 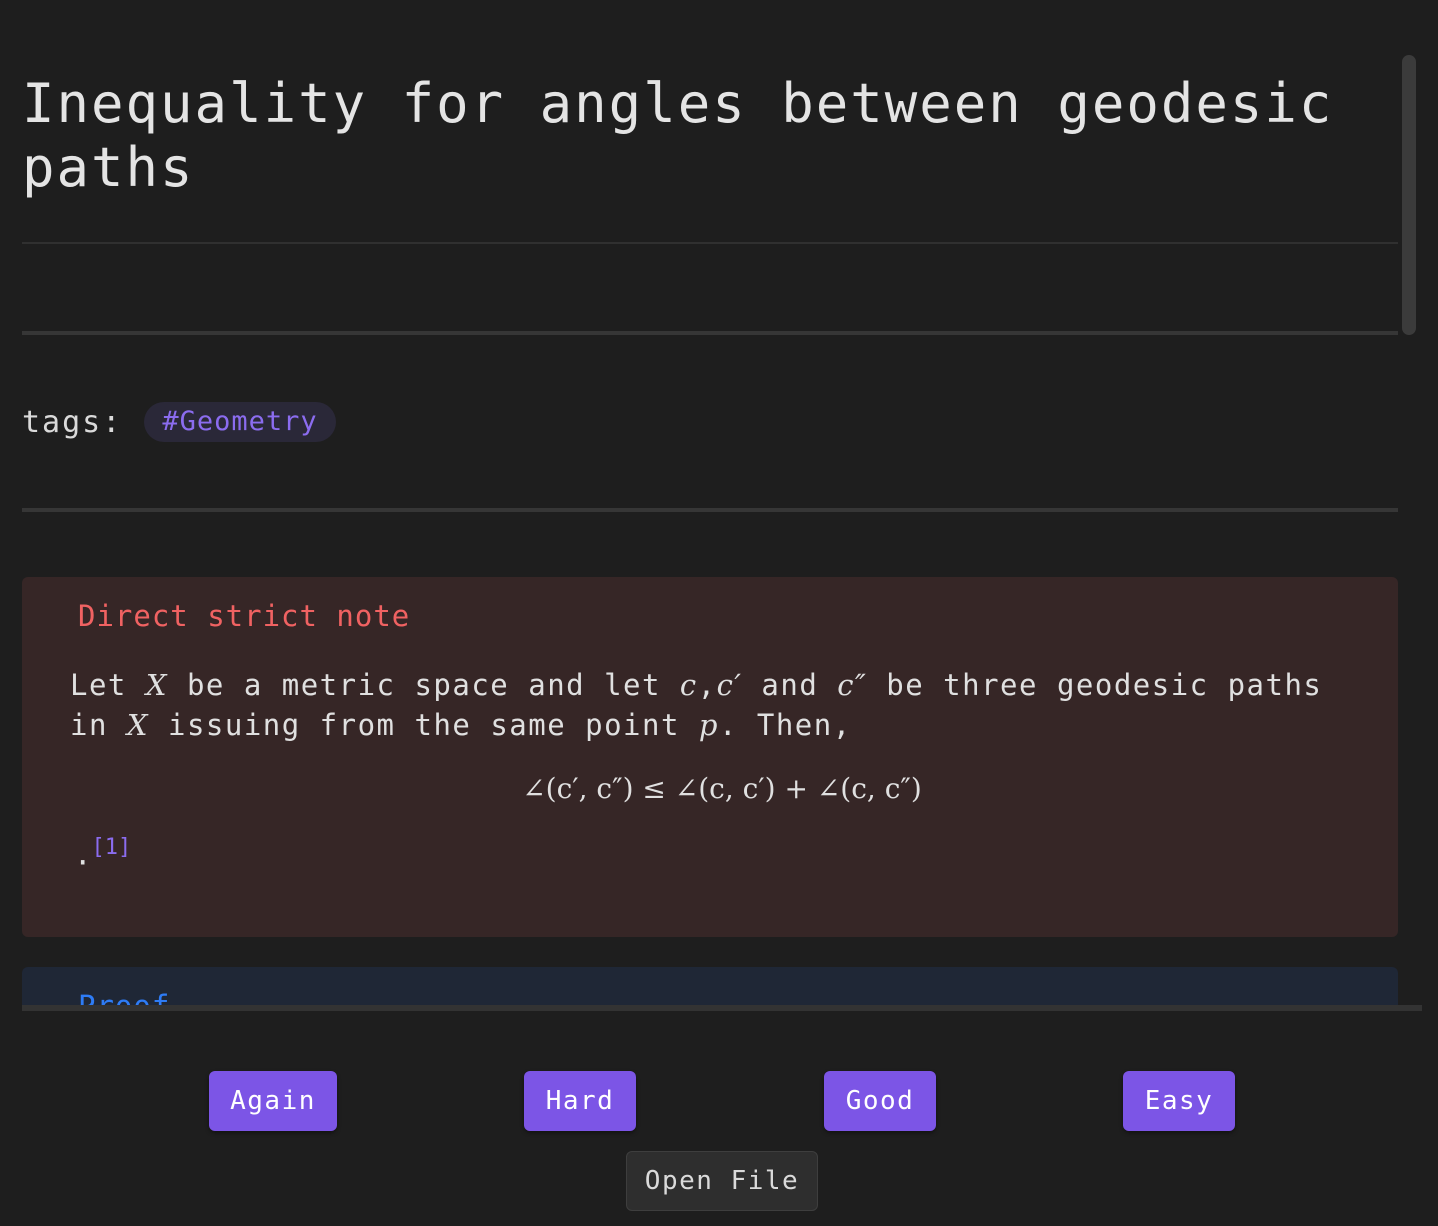 I want to click on frontmatter-divider-top, so click(x=710, y=333).